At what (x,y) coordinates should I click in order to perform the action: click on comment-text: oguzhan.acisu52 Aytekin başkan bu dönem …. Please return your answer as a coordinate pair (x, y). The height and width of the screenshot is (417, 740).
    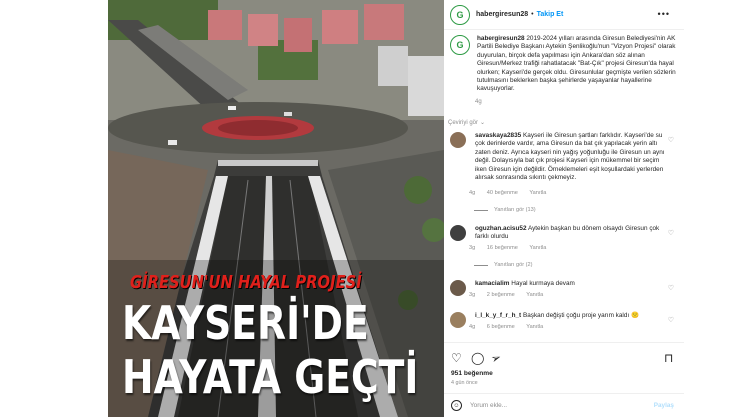
    Looking at the image, I should click on (570, 233).